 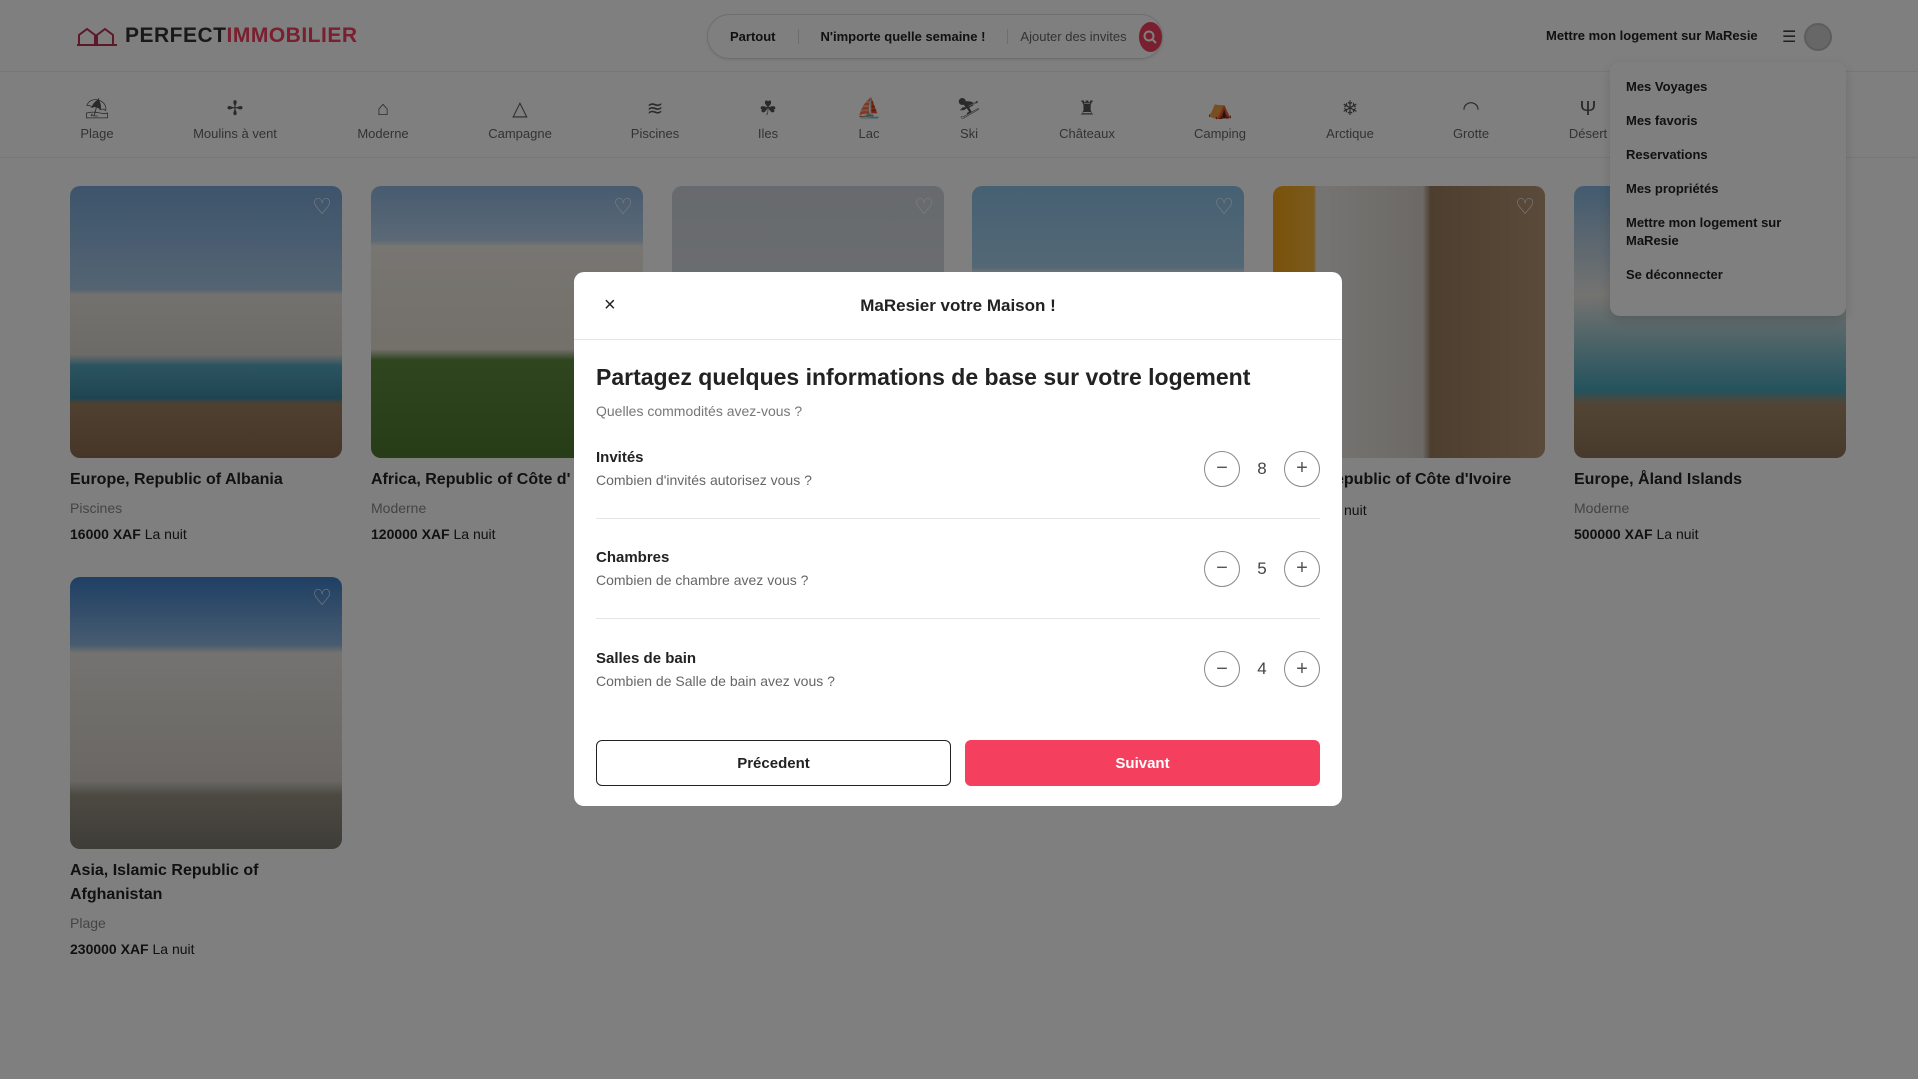 I want to click on counter-description: Combien de chambre avez vous ?, so click(x=702, y=580).